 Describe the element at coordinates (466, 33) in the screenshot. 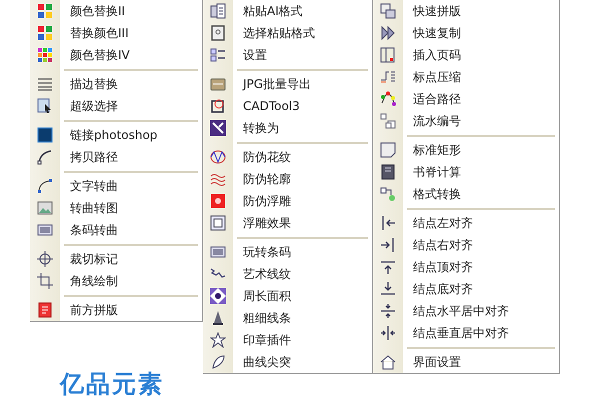

I see `menu-item: 快速复制` at that location.